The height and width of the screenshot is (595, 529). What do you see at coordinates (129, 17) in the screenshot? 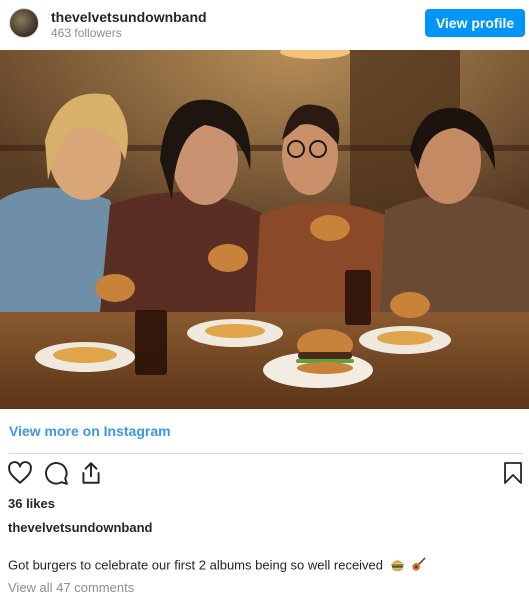
I see `profile-username: thevelvetsundownband` at bounding box center [129, 17].